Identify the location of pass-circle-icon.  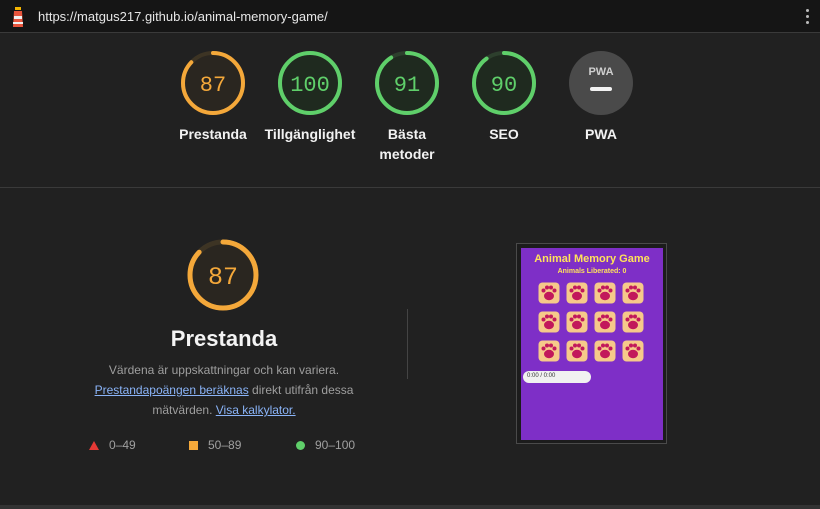
(300, 446).